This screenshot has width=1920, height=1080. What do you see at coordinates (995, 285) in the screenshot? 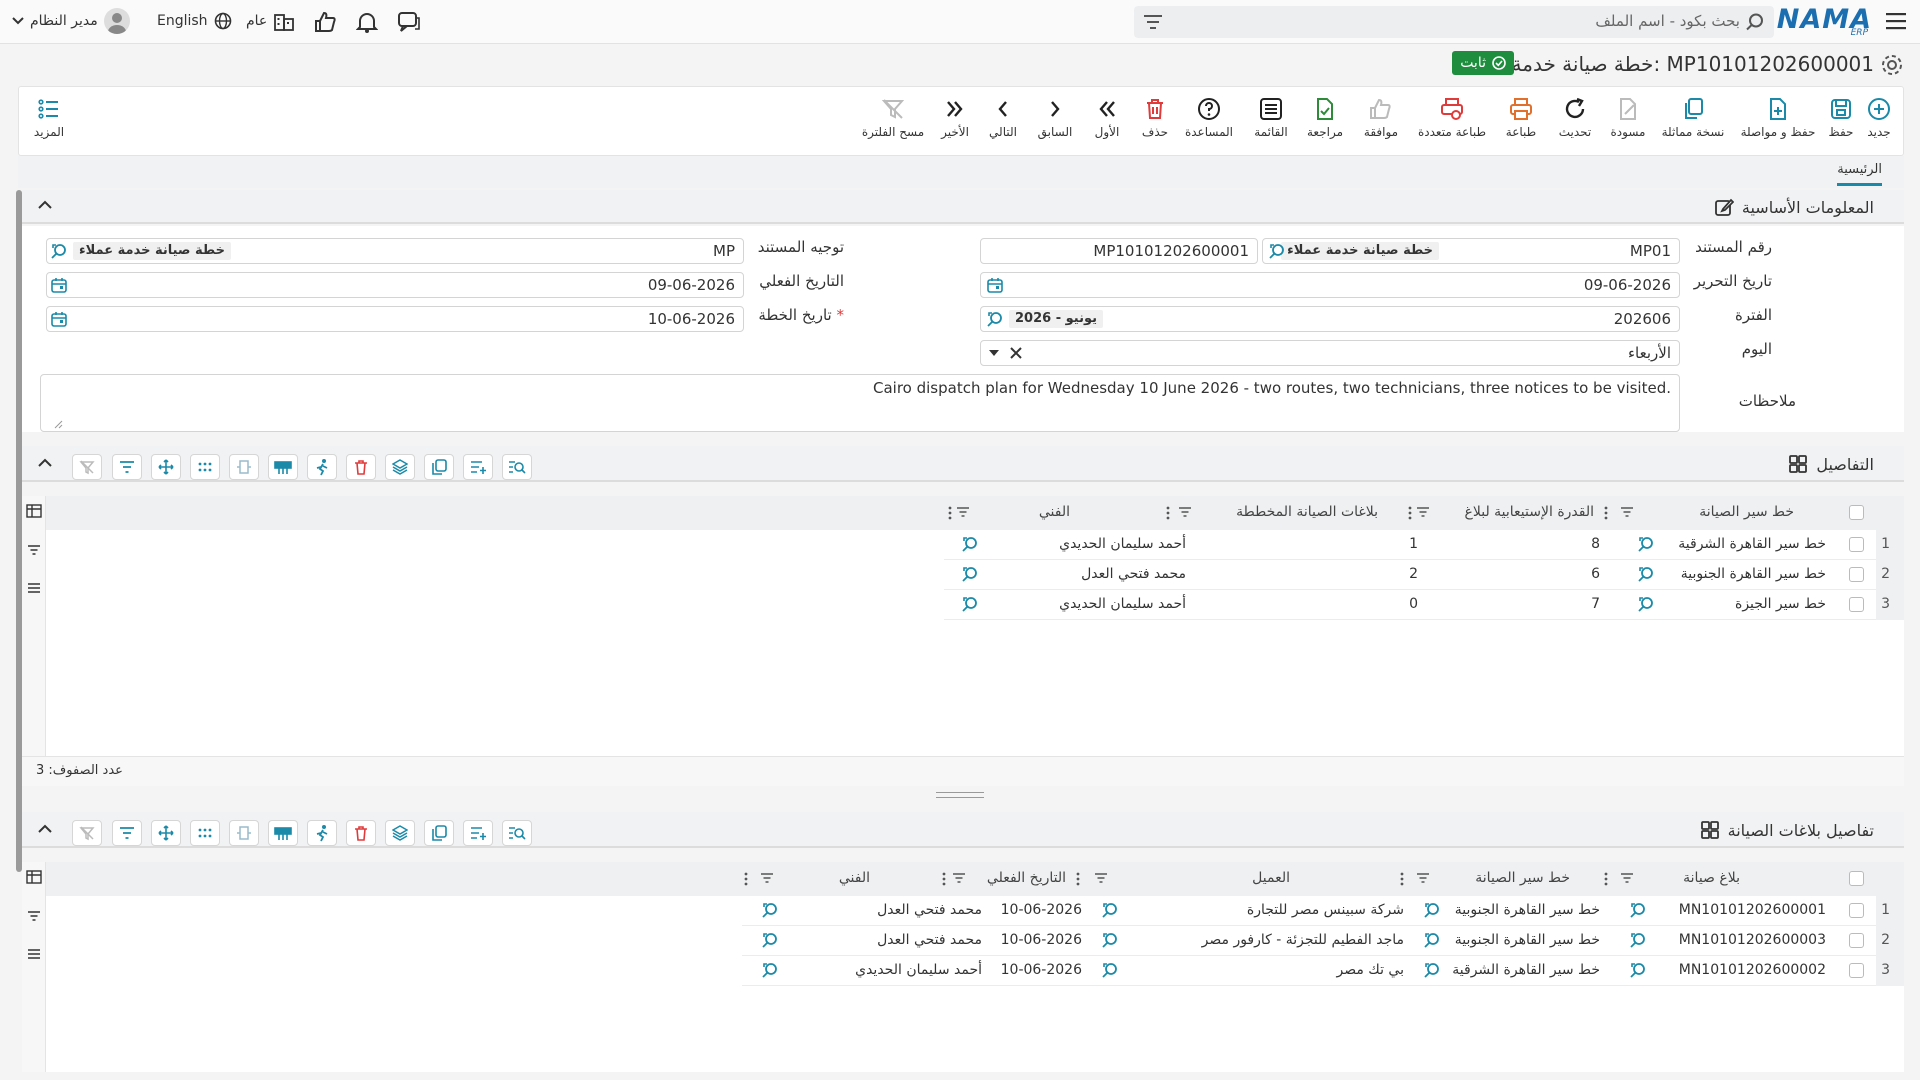
I see `calendar-icon` at bounding box center [995, 285].